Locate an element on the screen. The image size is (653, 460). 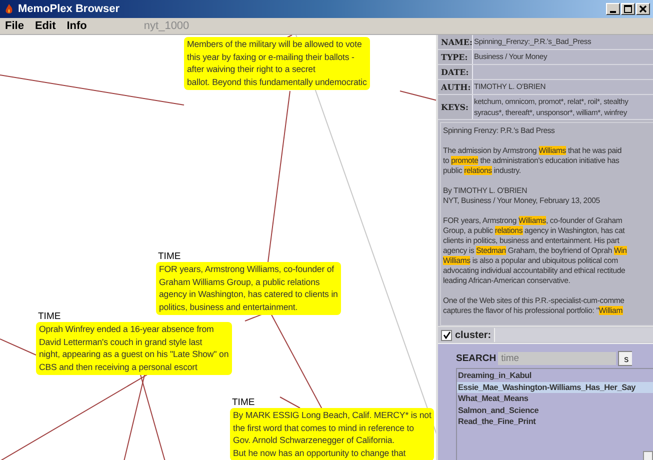
edge-line is located at coordinates (18, 347).